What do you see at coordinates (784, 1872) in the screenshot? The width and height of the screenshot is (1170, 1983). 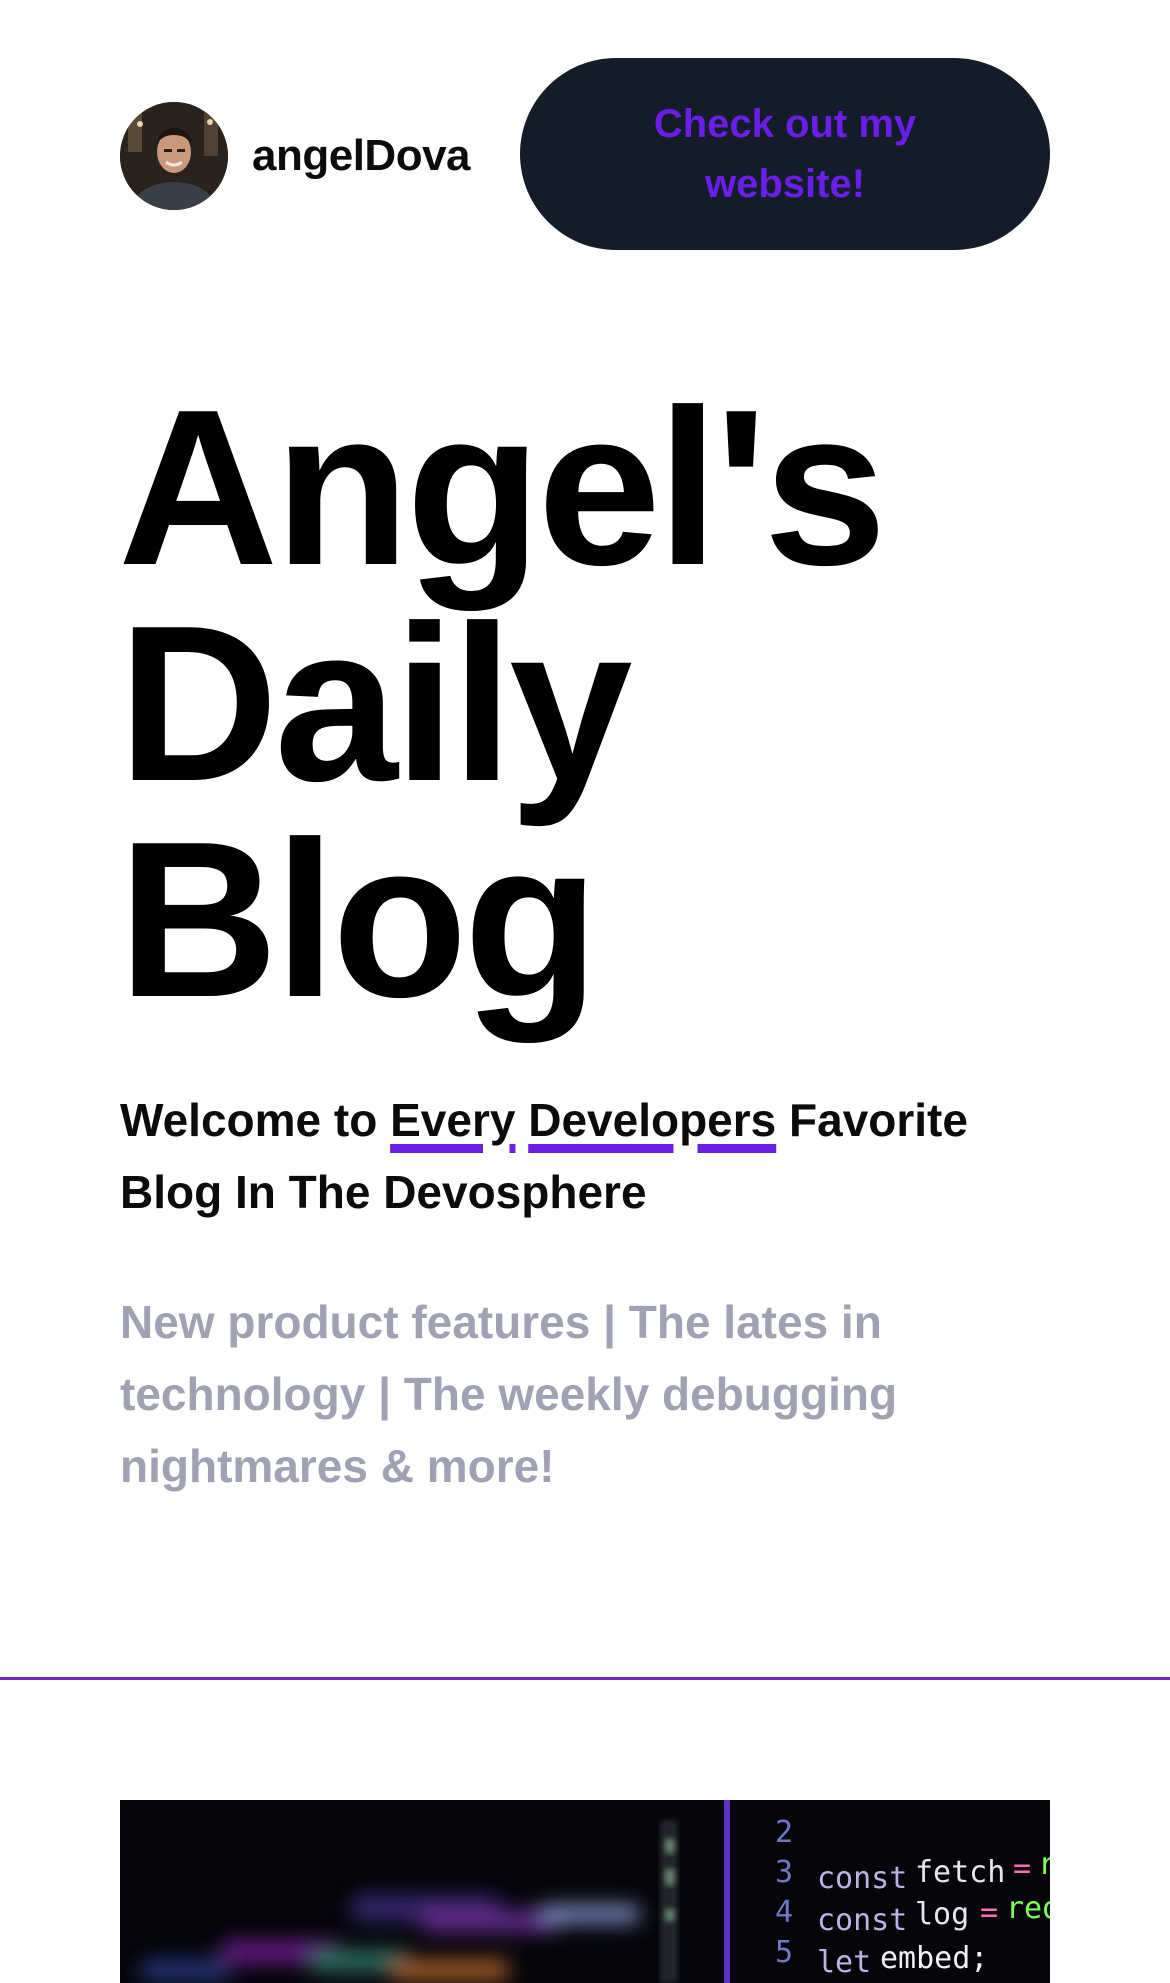 I see `line-number-3: 3` at bounding box center [784, 1872].